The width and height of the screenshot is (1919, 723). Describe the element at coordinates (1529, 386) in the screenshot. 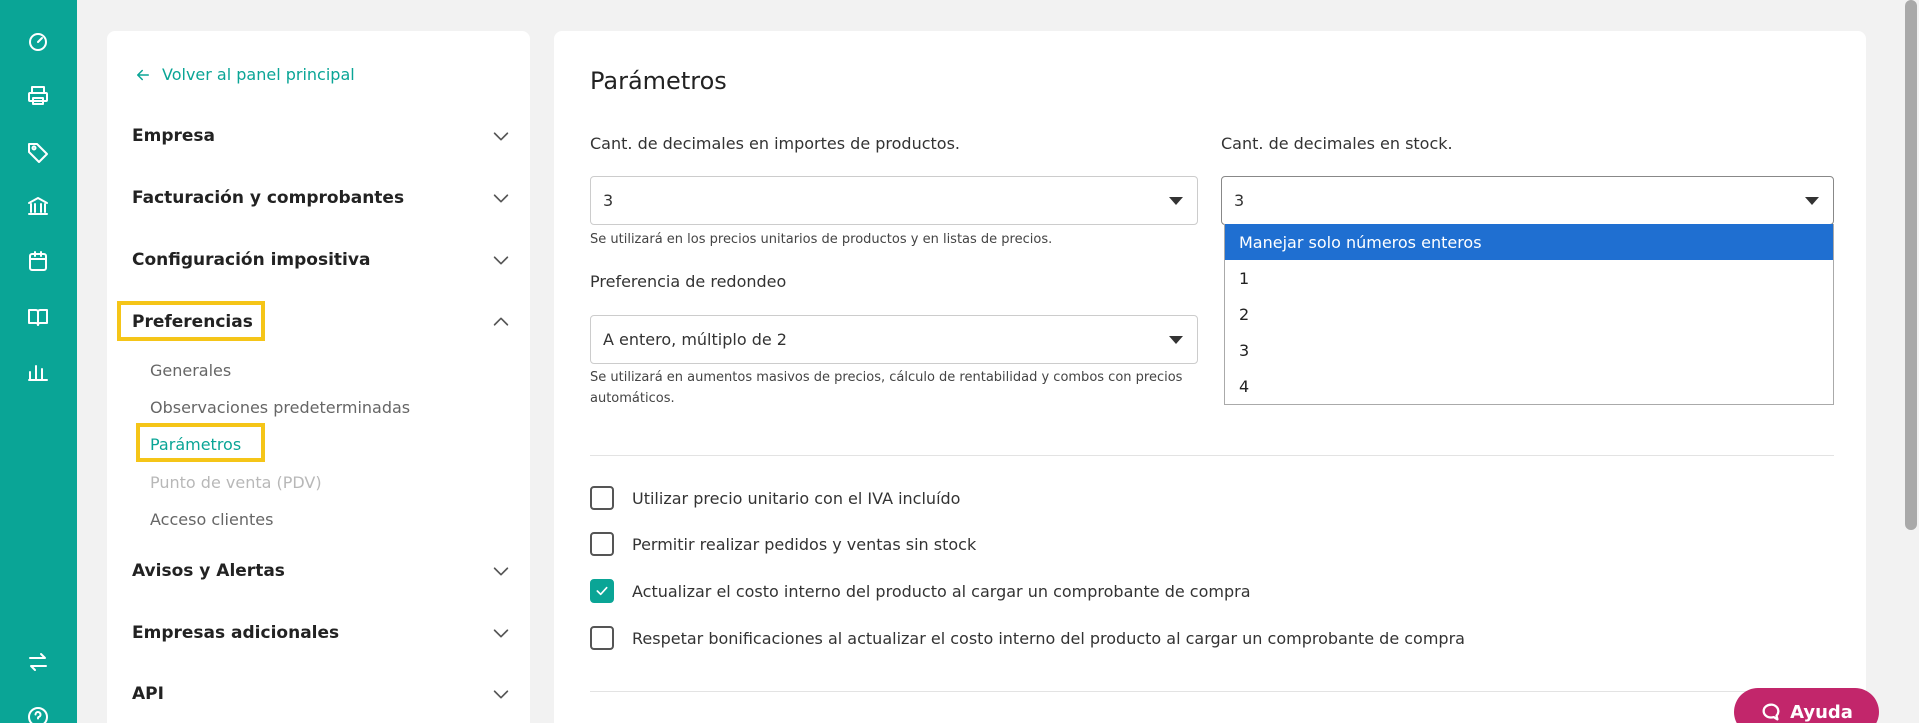

I see `dropdown-option: 4` at that location.